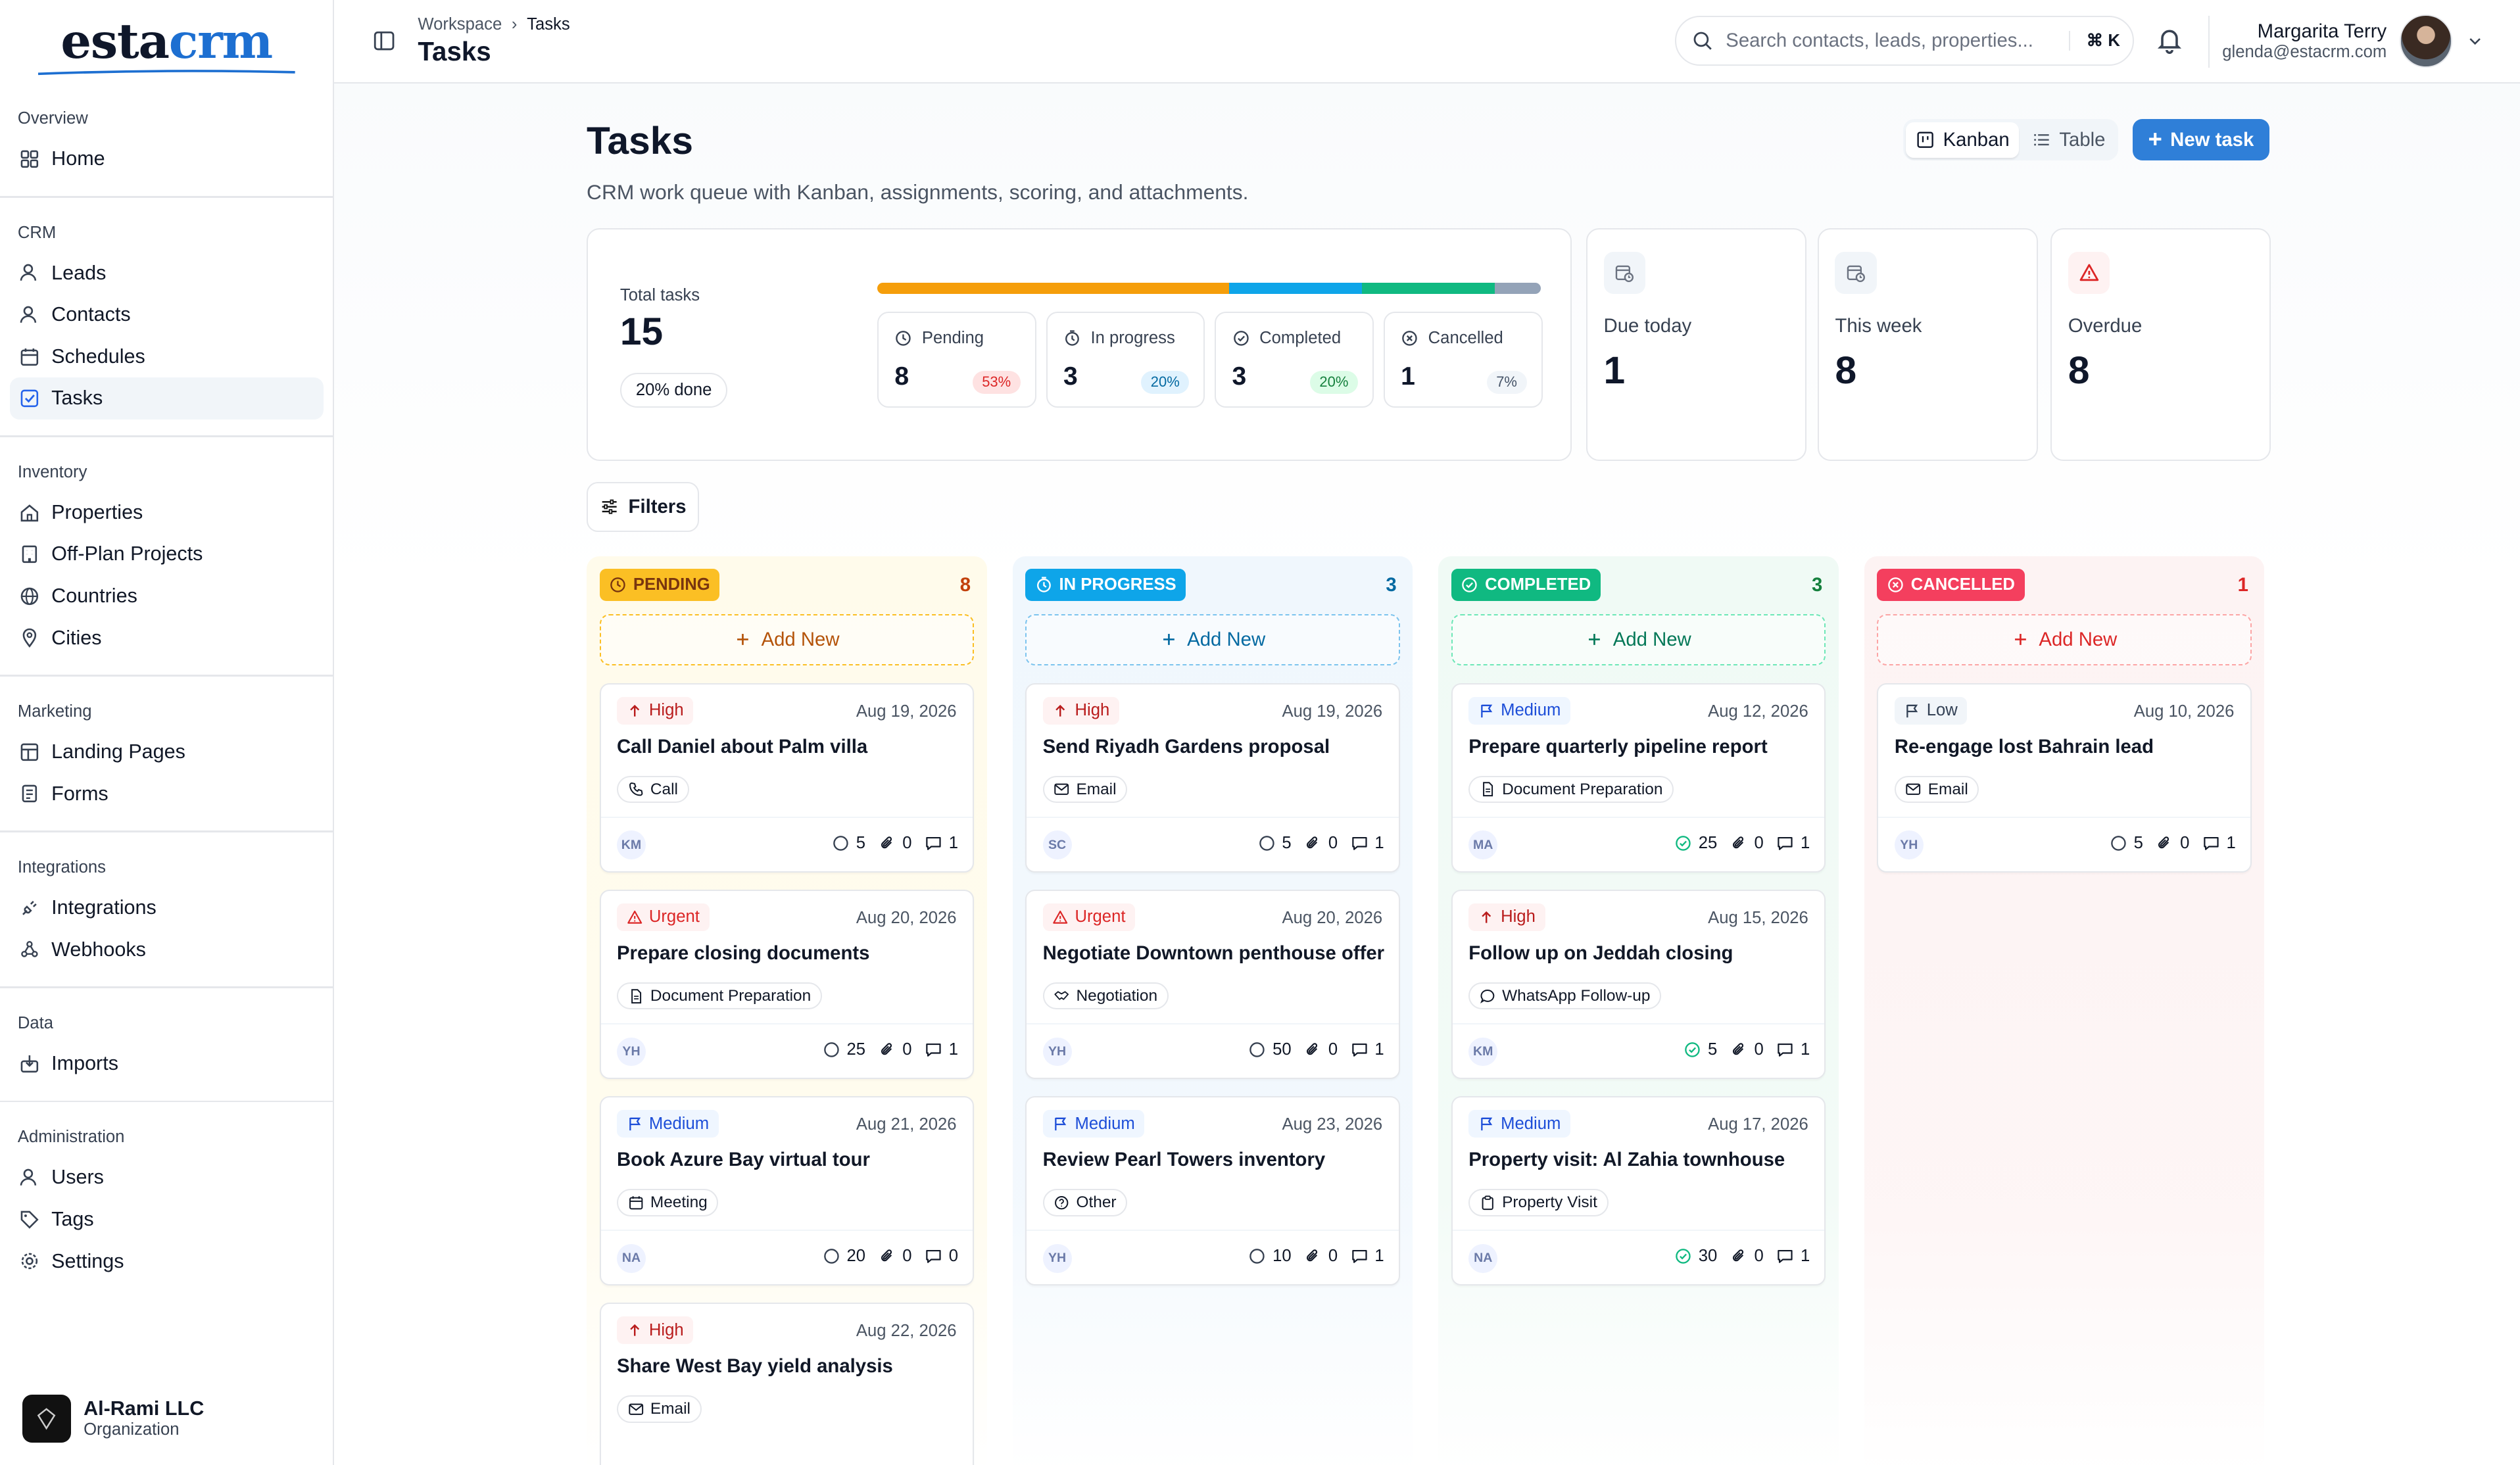 The height and width of the screenshot is (1465, 2520). What do you see at coordinates (118, 751) in the screenshot?
I see `sidebar-item-label: Landing Pages` at bounding box center [118, 751].